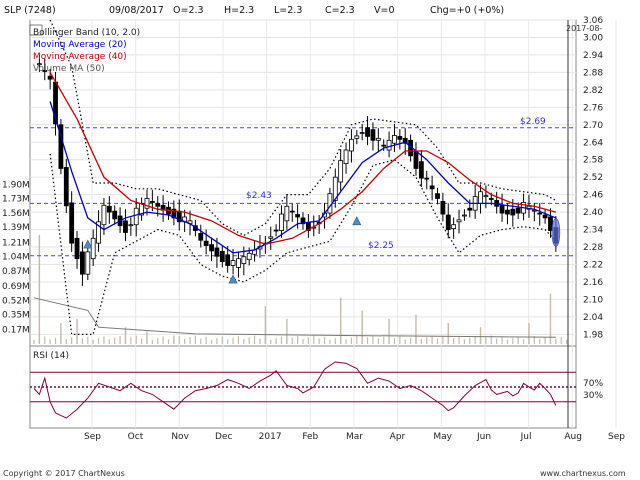 Image resolution: width=640 pixels, height=480 pixels. Describe the element at coordinates (593, 38) in the screenshot. I see `price-tick-label: 3.00` at that location.